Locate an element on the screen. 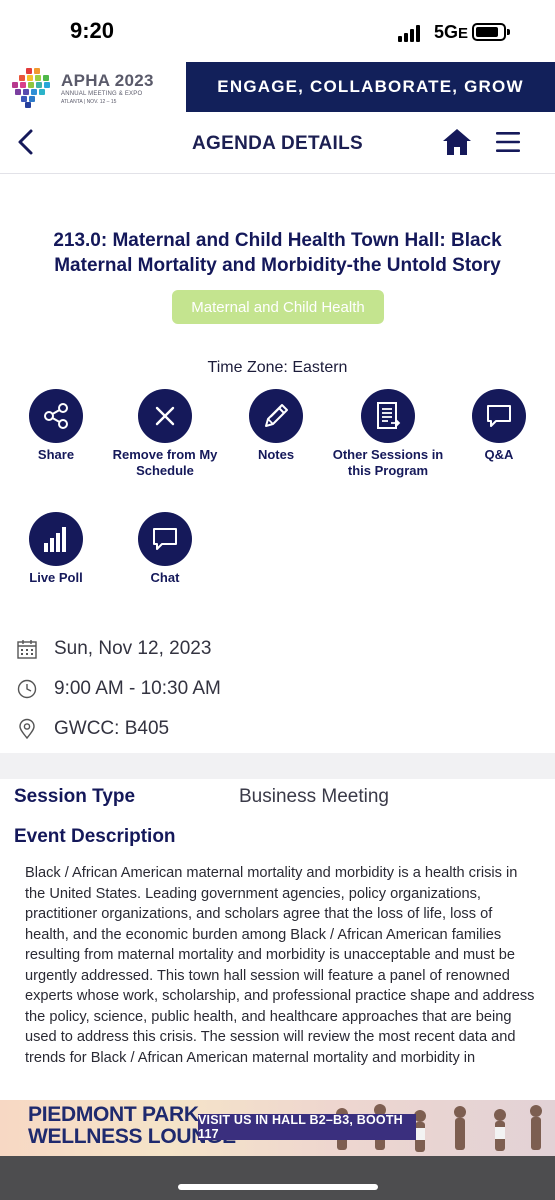  action-label: Chat is located at coordinates (165, 577).